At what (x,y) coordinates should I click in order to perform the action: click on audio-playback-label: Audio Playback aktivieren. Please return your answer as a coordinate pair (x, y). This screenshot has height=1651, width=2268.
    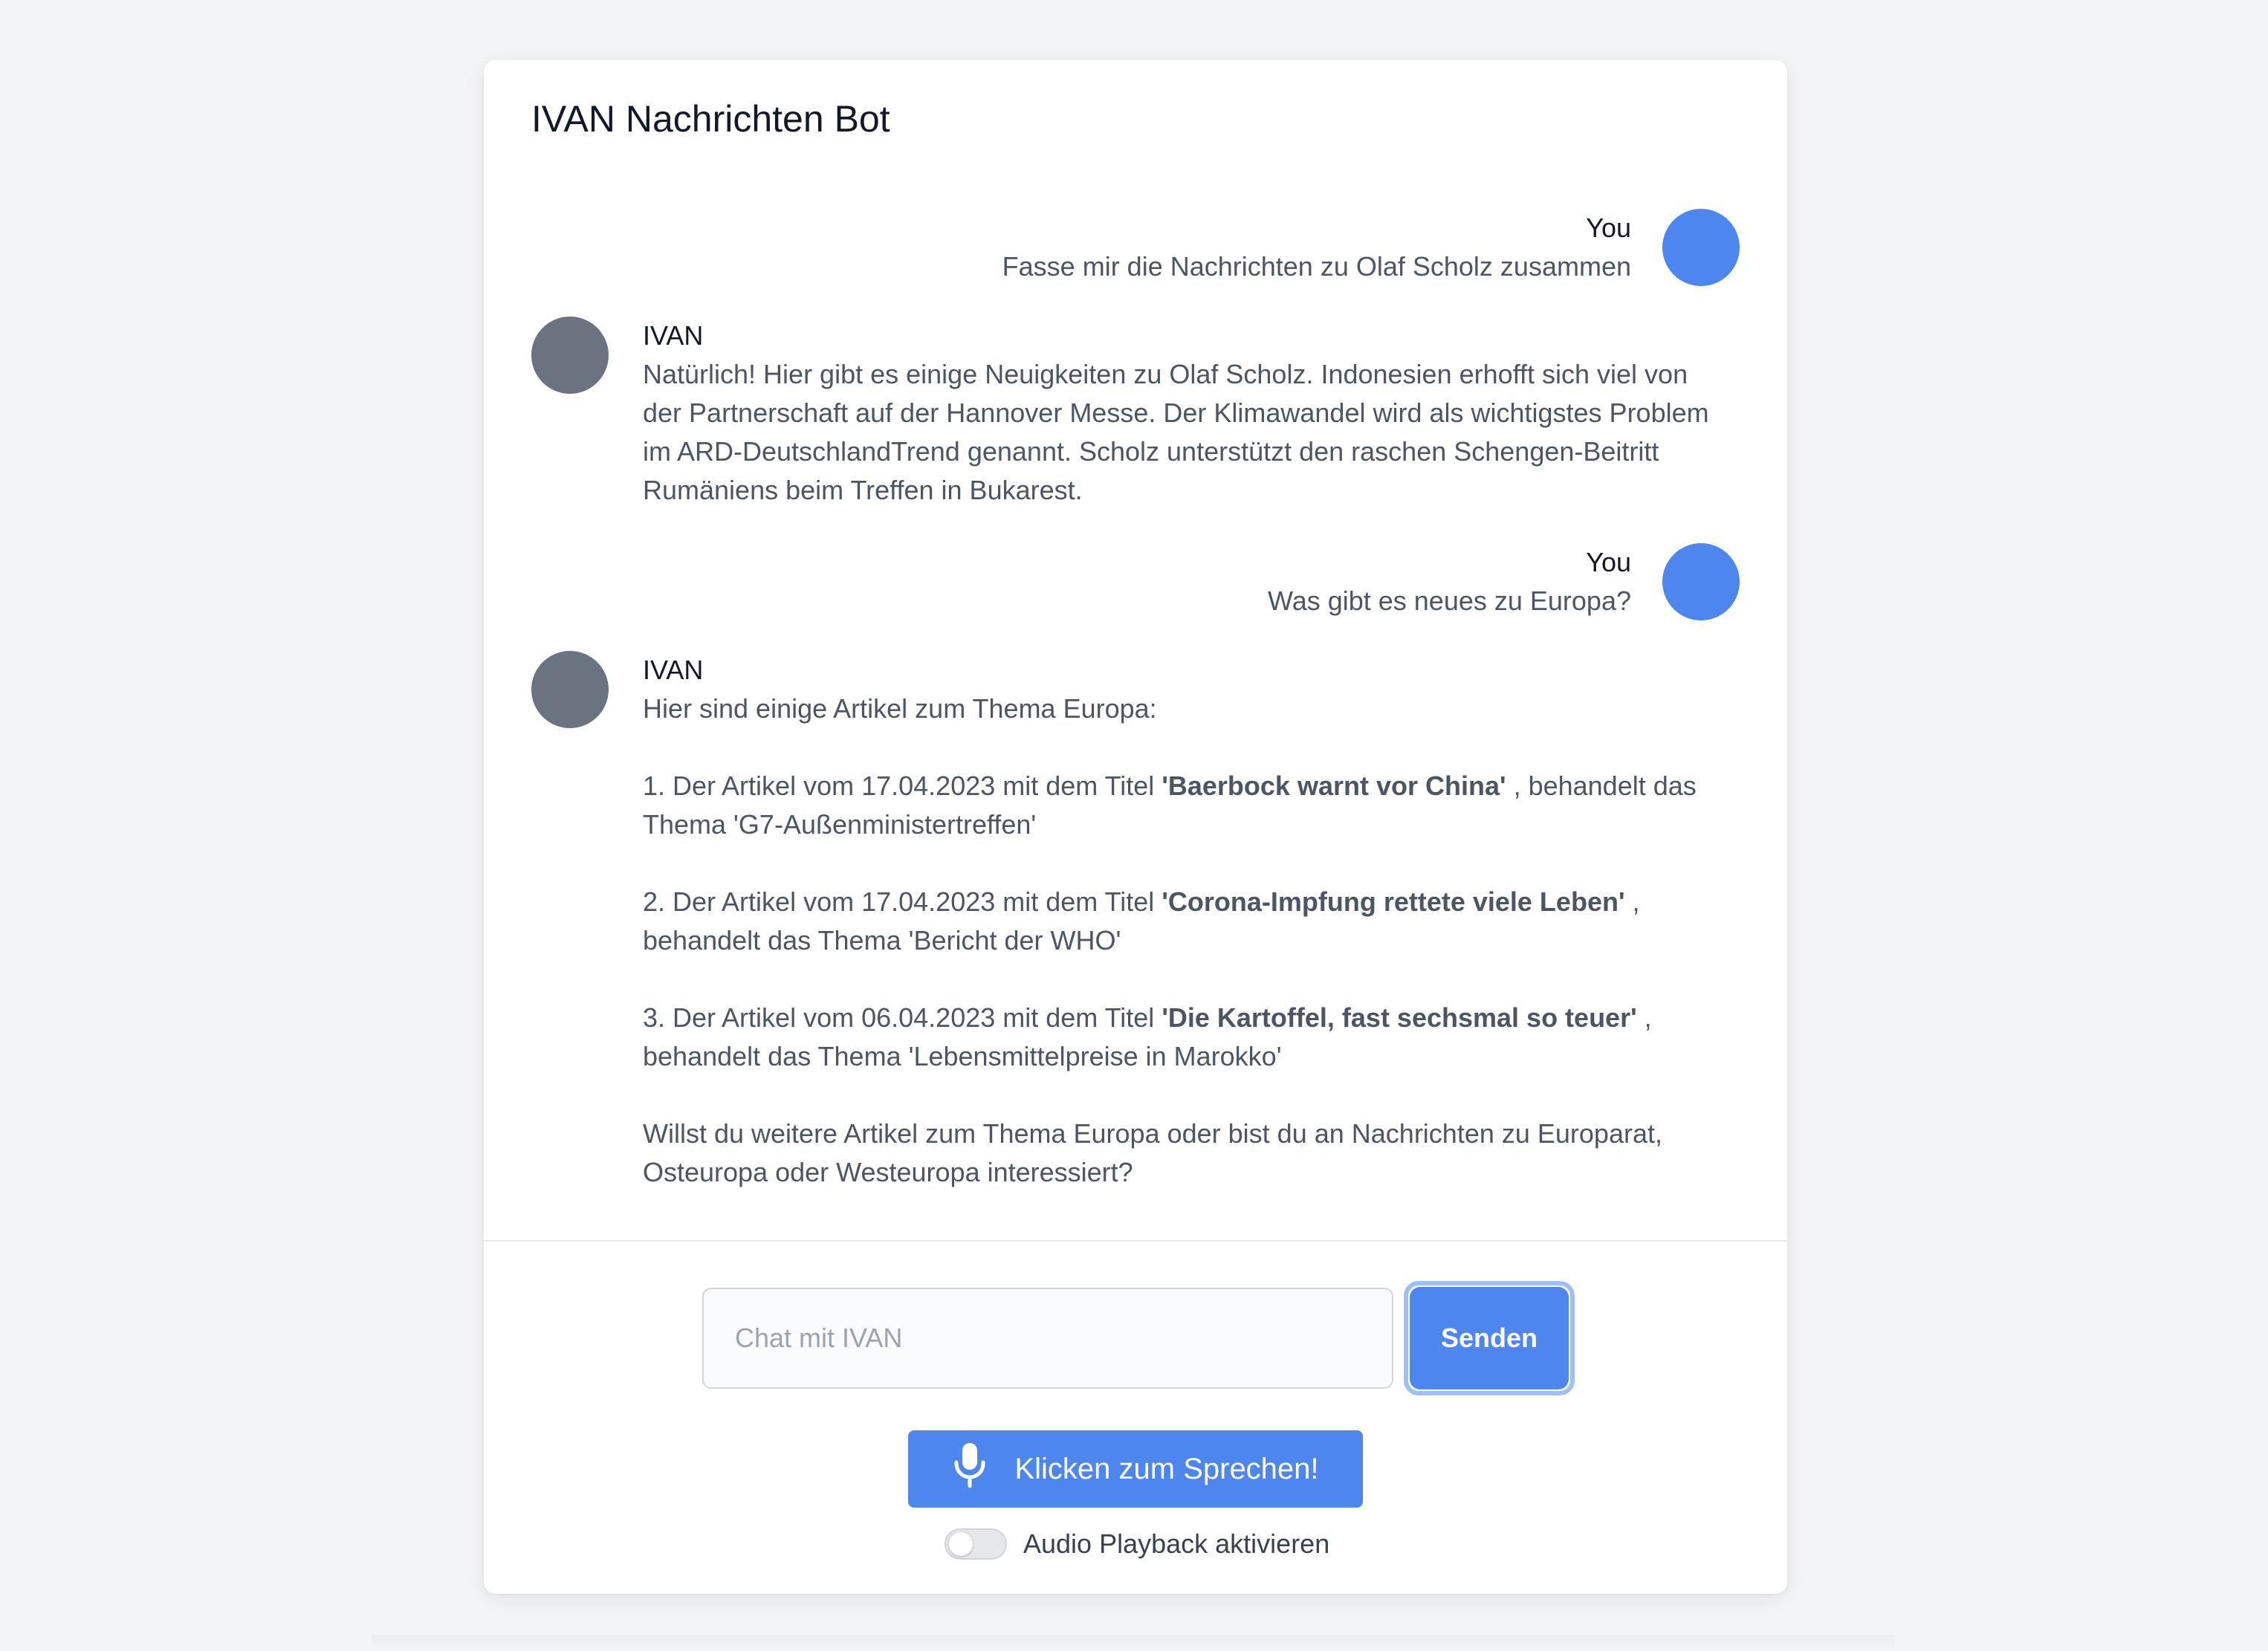
    Looking at the image, I should click on (1176, 1543).